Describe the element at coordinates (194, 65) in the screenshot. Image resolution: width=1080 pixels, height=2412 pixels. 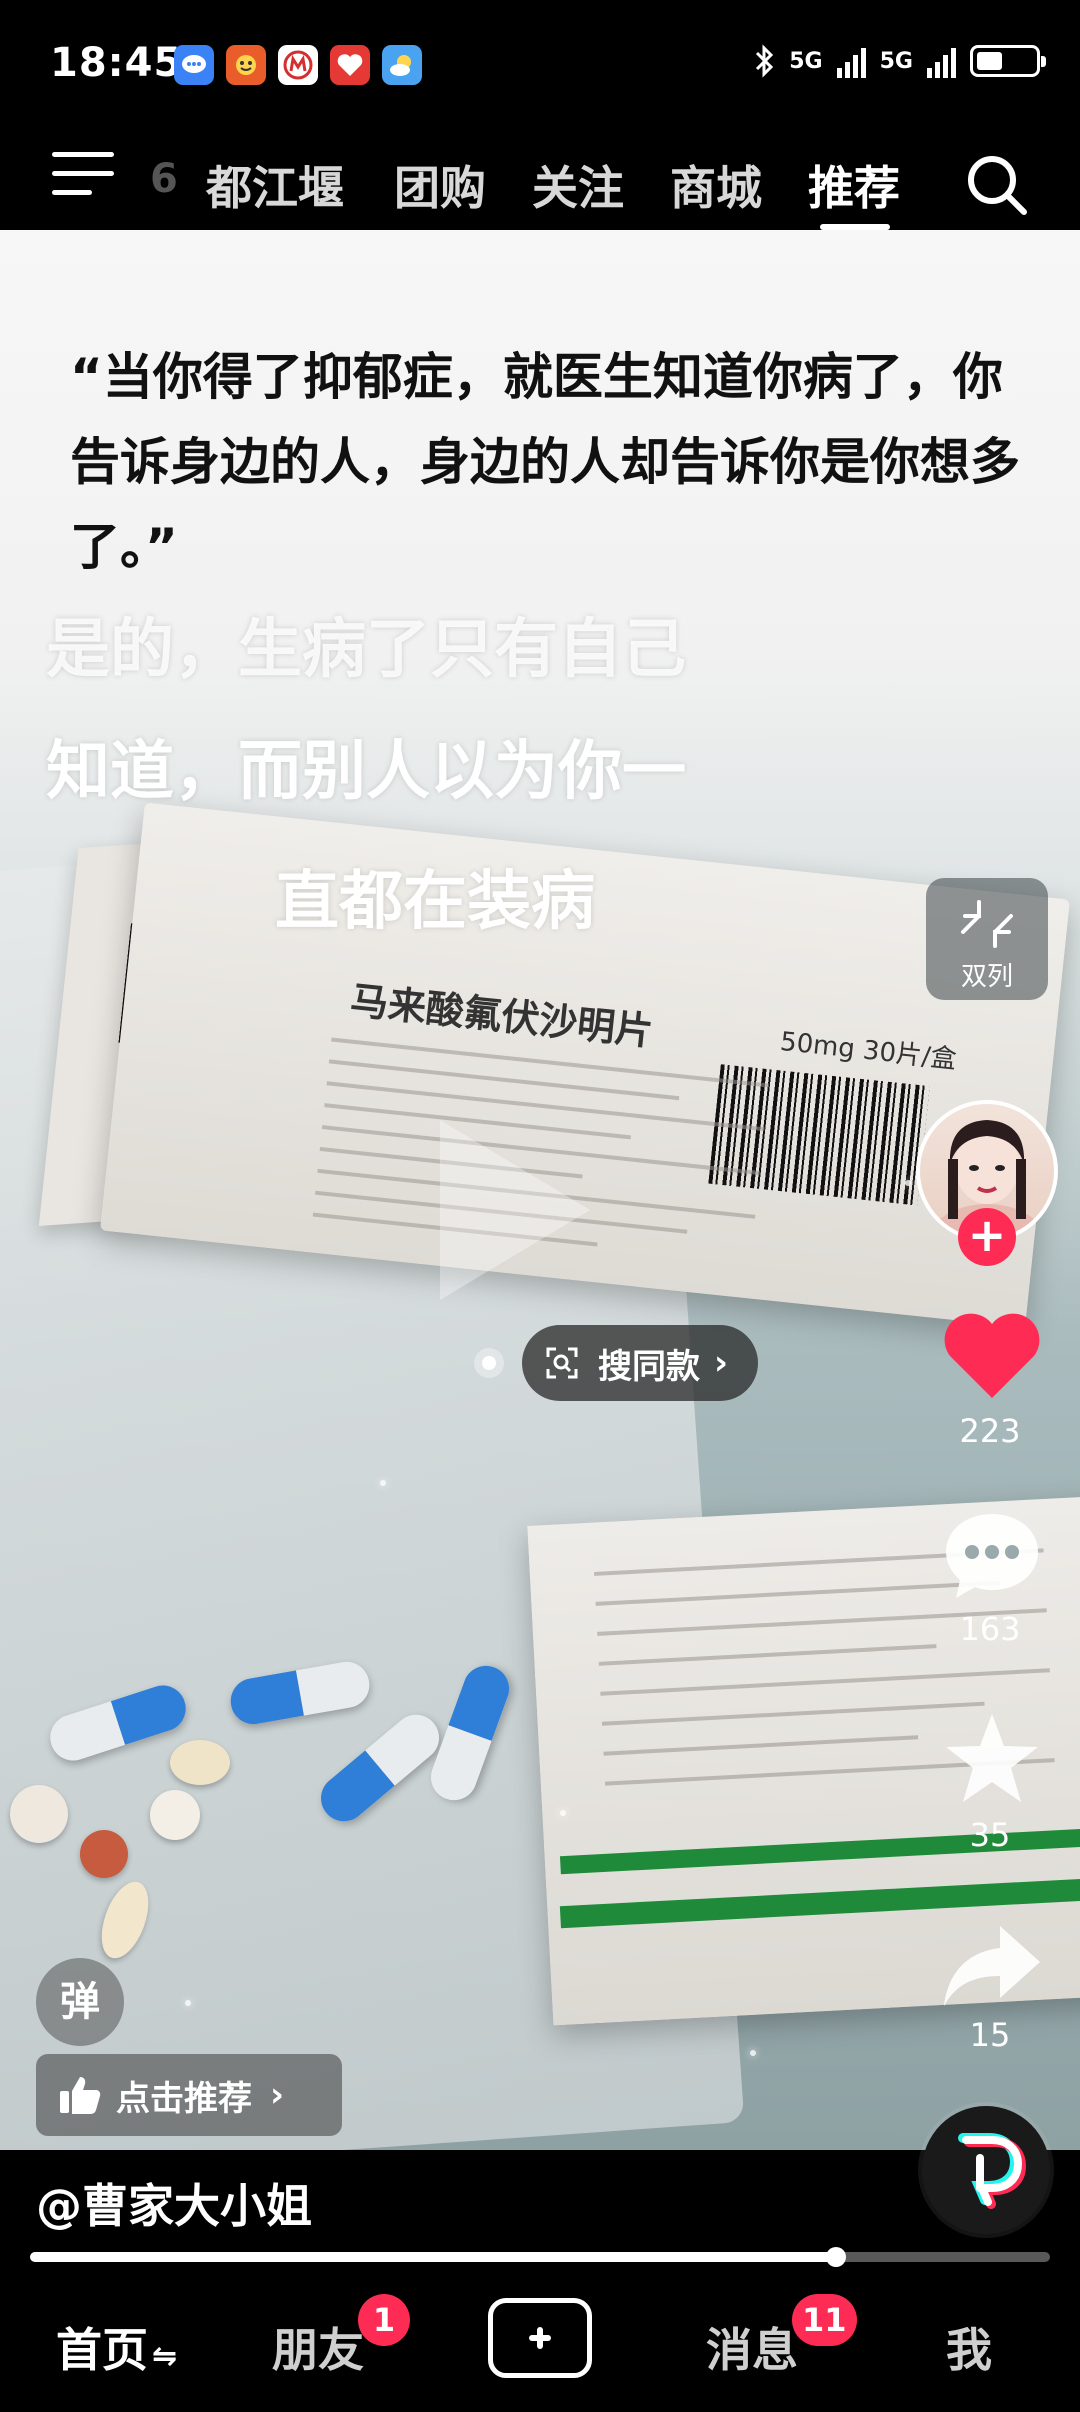
I see `chat-bubble-icon` at that location.